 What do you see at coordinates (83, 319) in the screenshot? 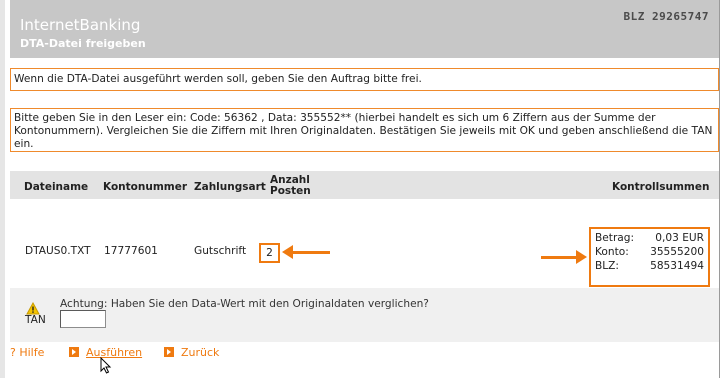
I see `tan-input` at bounding box center [83, 319].